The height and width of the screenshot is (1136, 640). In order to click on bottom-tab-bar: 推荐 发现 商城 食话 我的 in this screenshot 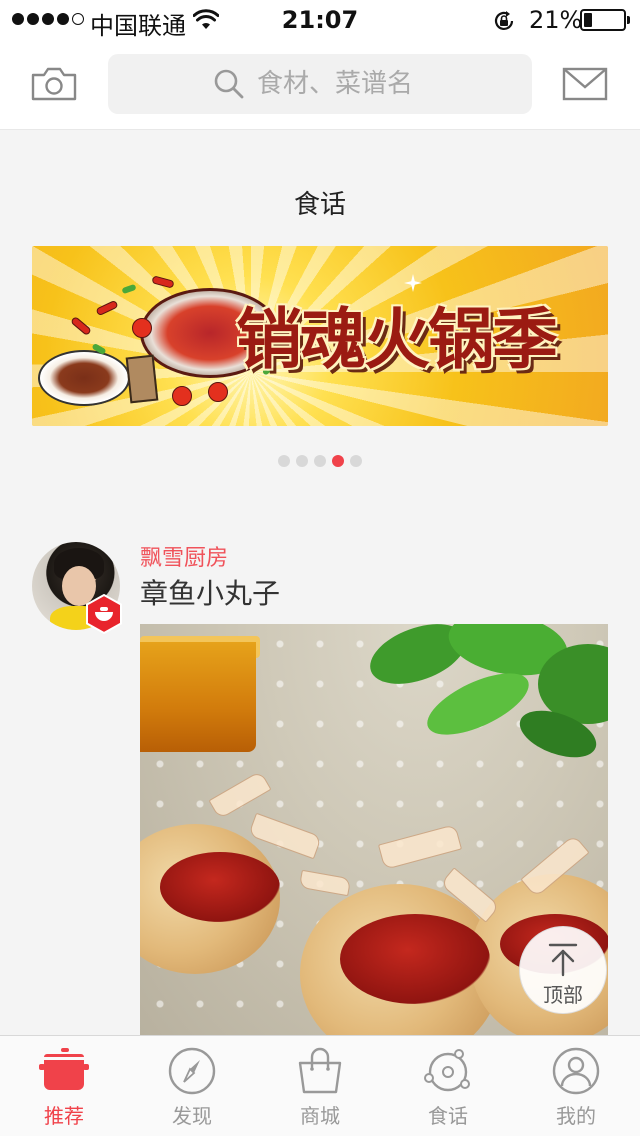, I will do `click(320, 1085)`.